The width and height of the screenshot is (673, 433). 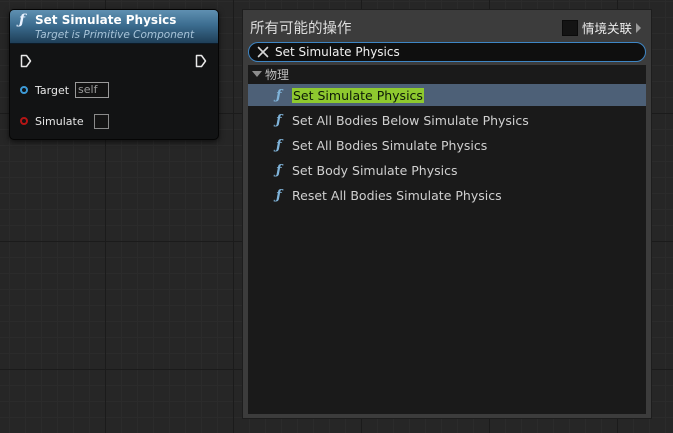 I want to click on target-value-field: self, so click(x=92, y=90).